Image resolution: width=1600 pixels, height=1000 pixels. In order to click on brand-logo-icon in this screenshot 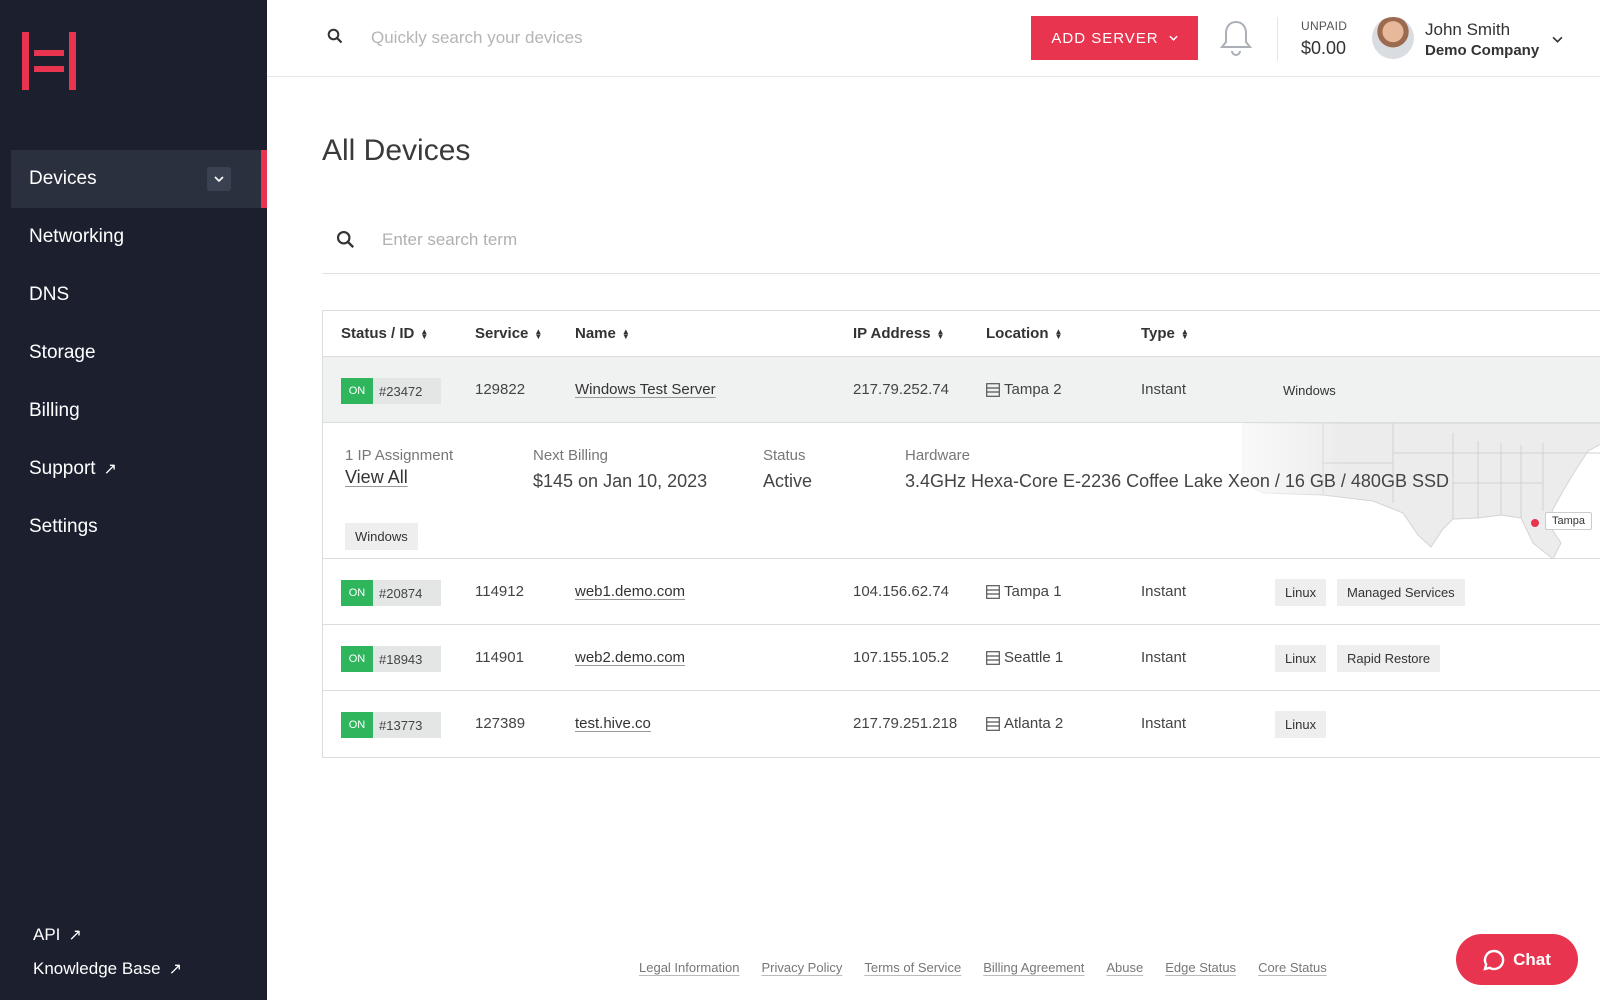, I will do `click(51, 61)`.